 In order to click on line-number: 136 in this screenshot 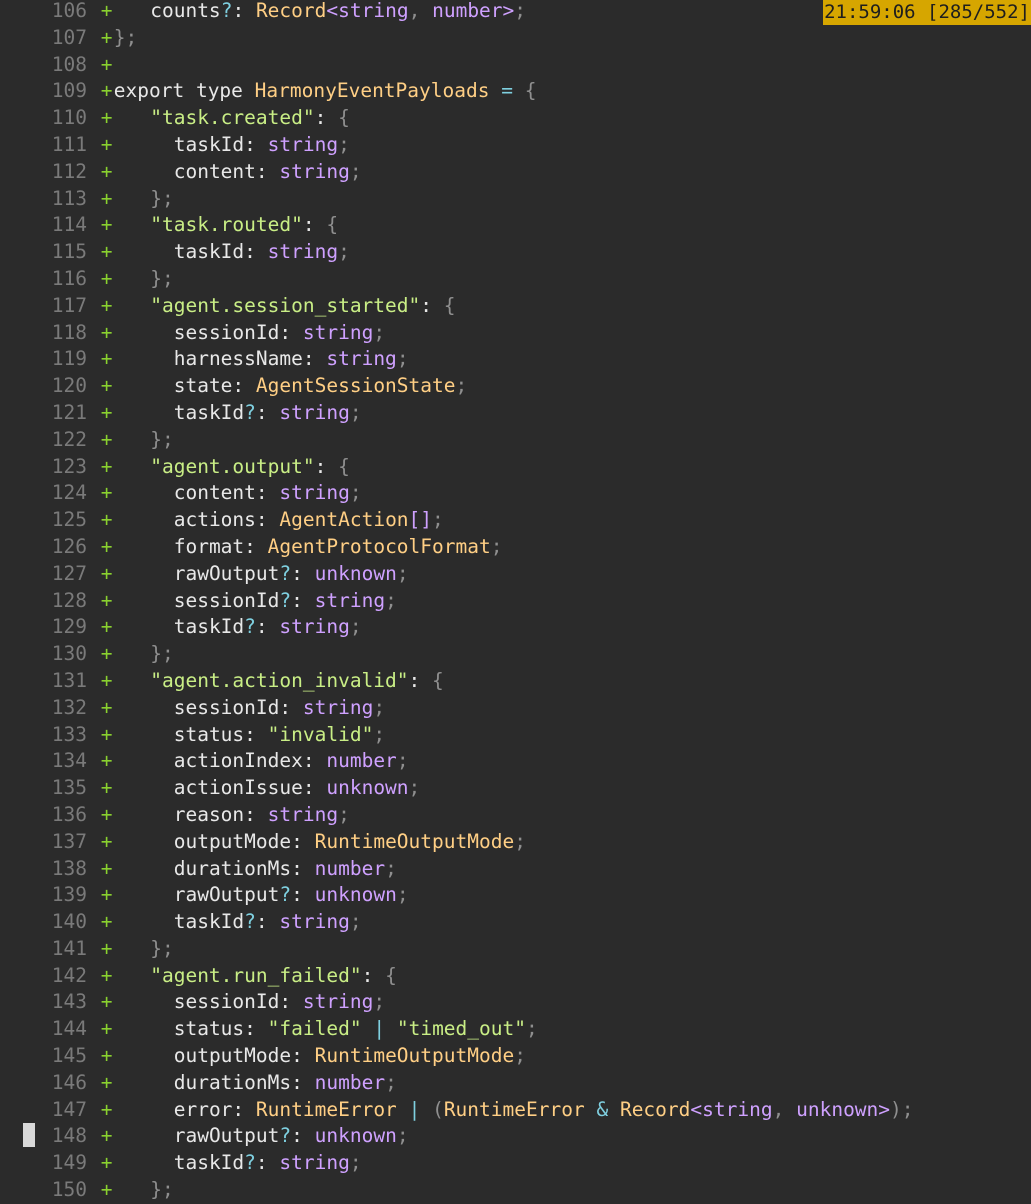, I will do `click(69, 814)`.